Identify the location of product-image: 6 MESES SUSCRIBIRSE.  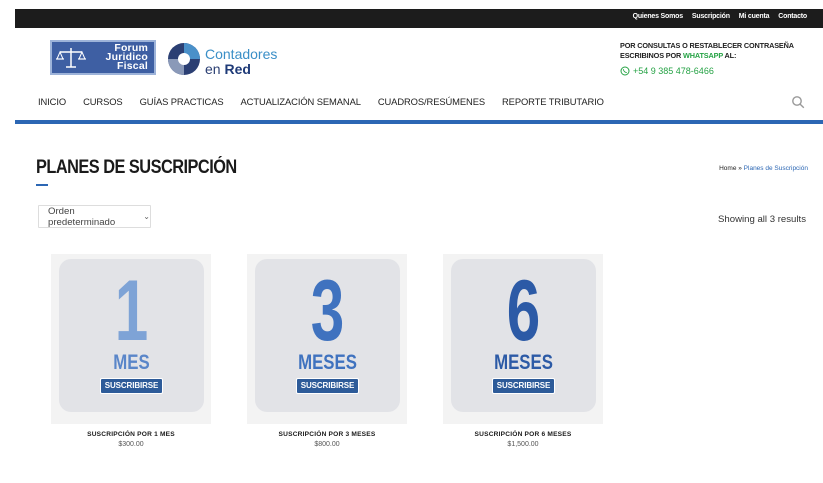
(523, 335).